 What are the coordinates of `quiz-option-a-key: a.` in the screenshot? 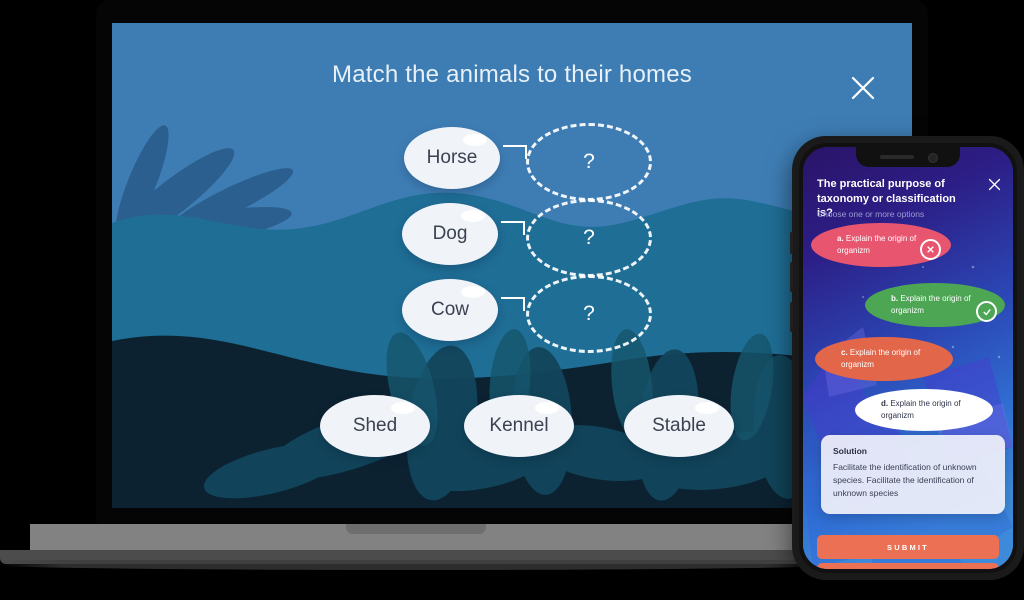 It's located at (840, 238).